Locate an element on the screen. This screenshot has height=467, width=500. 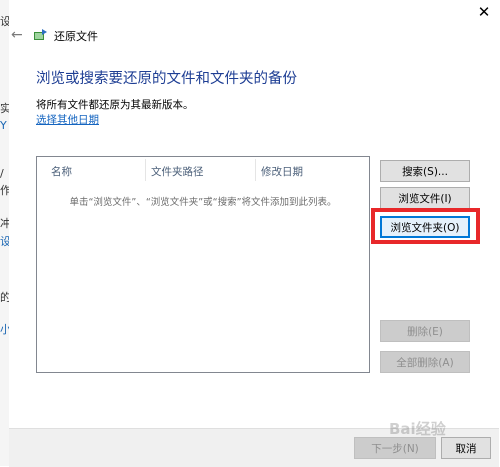
info-text: 将所有文件都还原为其最新版本。 is located at coordinates (115, 105).